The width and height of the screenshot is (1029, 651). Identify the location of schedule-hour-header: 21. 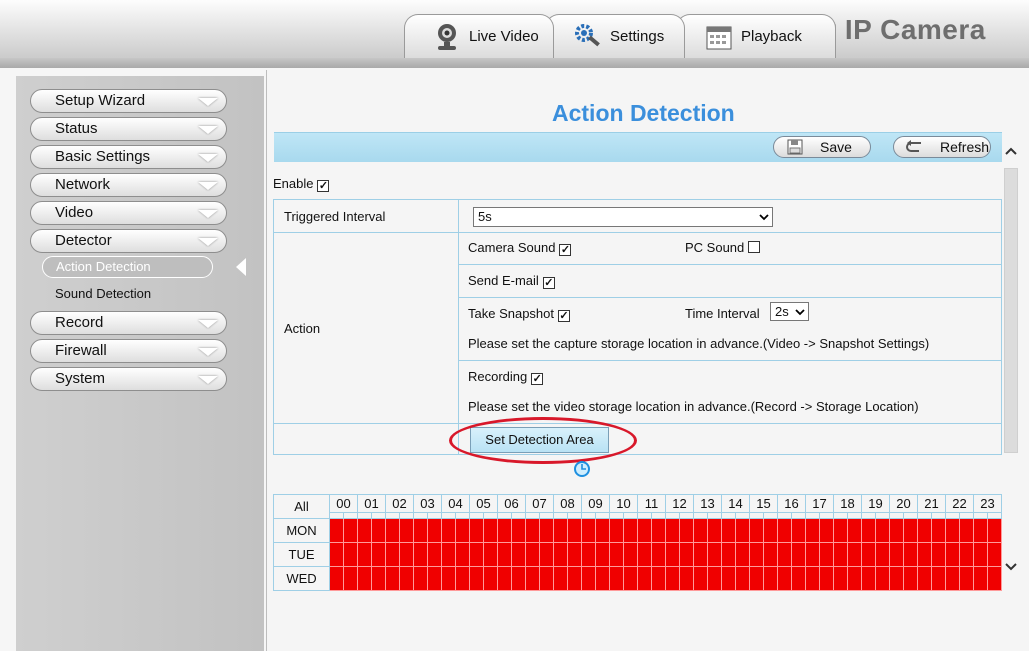
(931, 503).